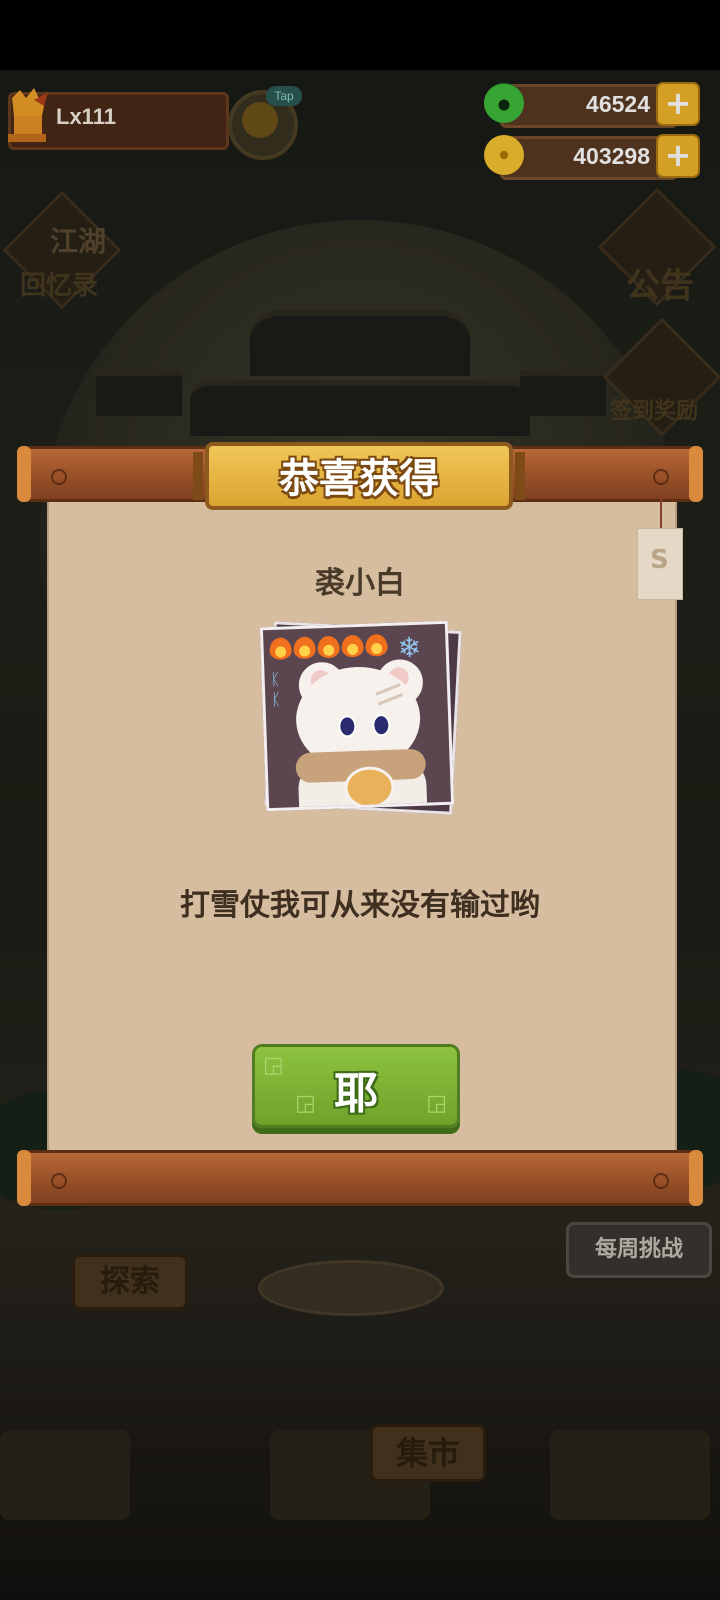  What do you see at coordinates (359, 479) in the screenshot?
I see `modal-title: 恭喜获得` at bounding box center [359, 479].